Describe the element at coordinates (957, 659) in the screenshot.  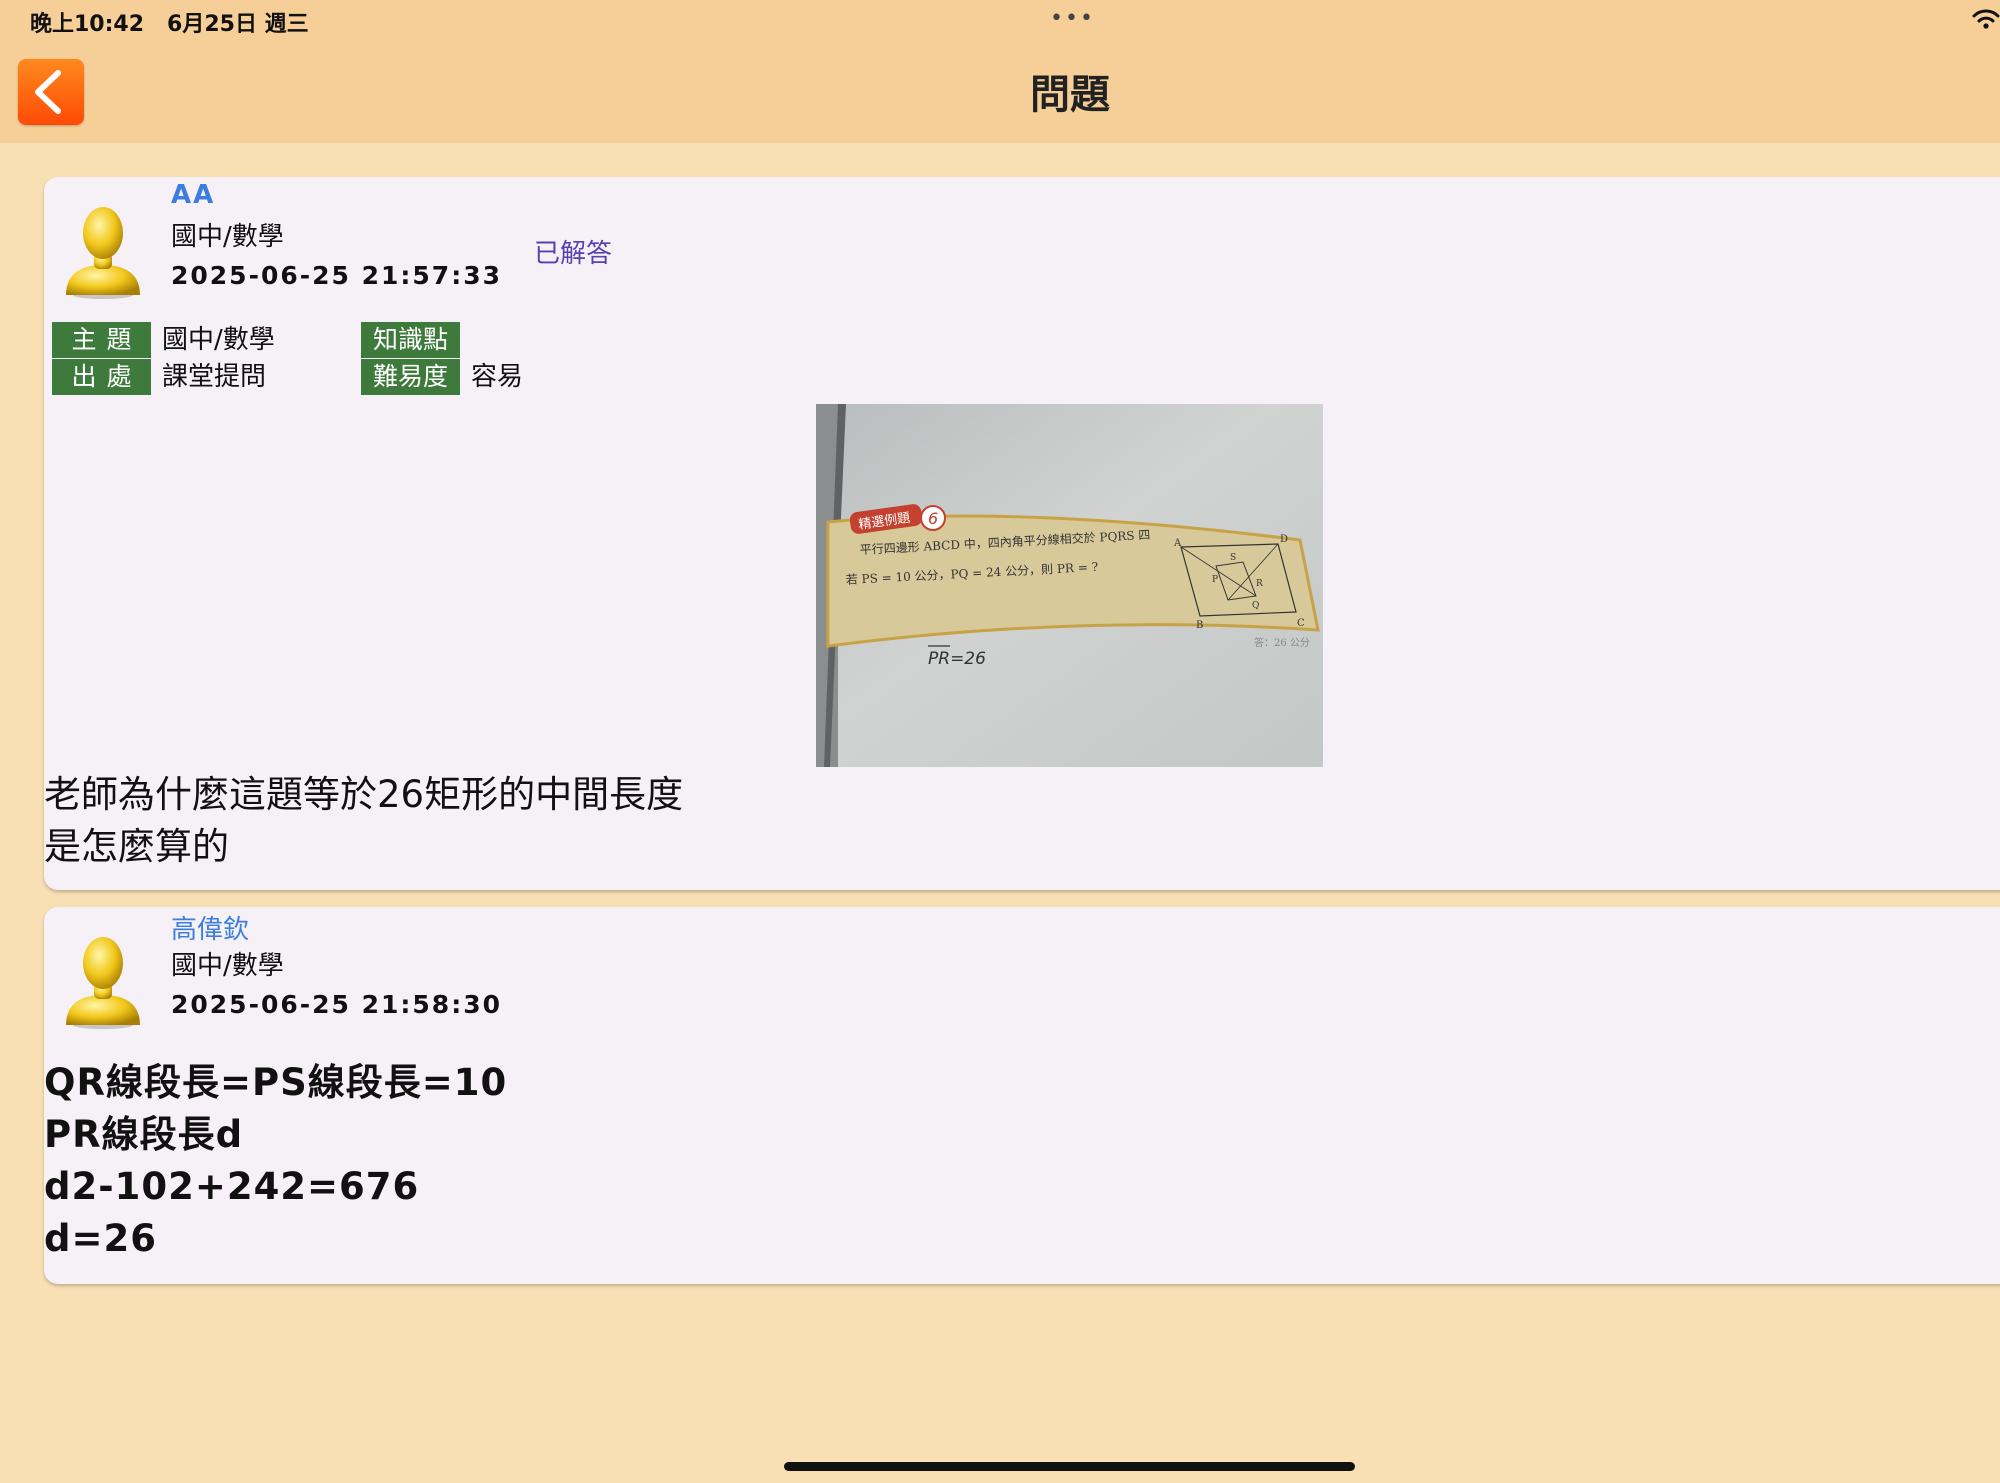
I see `svg-text: PR=26` at that location.